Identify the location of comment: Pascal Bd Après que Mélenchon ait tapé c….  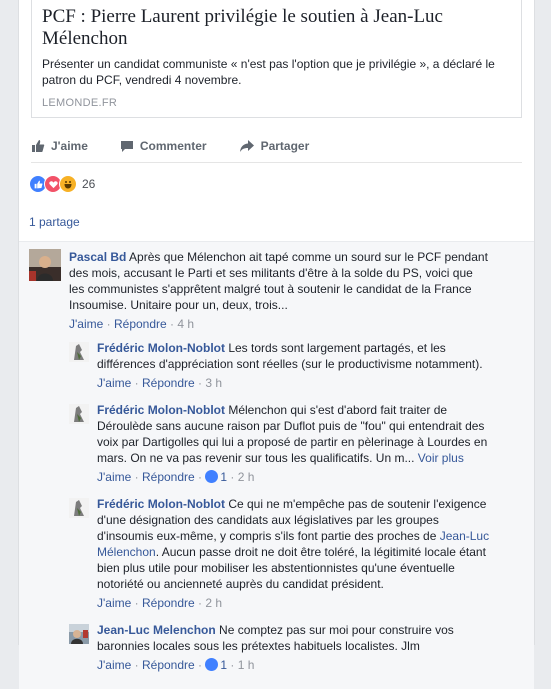
(275, 290).